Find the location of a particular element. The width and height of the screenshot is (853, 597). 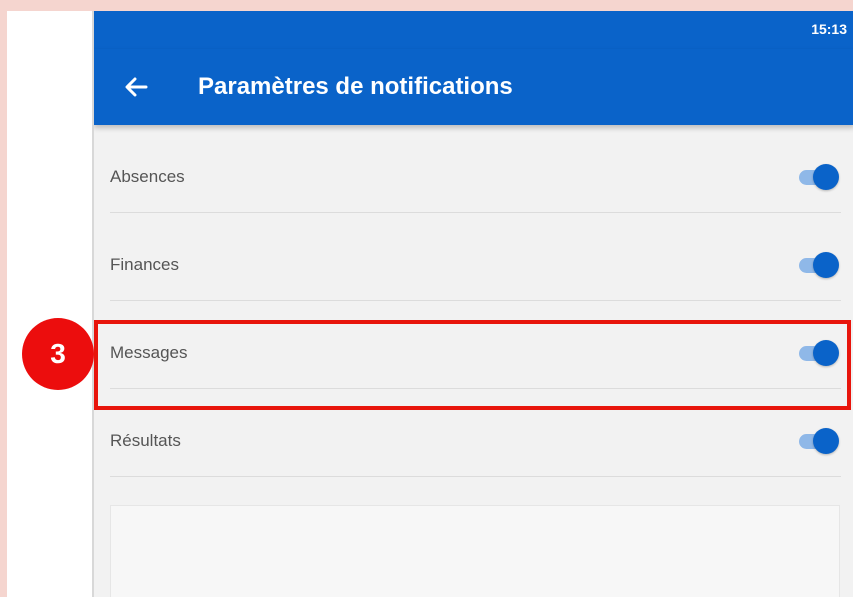

setting-label: Finances is located at coordinates (144, 264).